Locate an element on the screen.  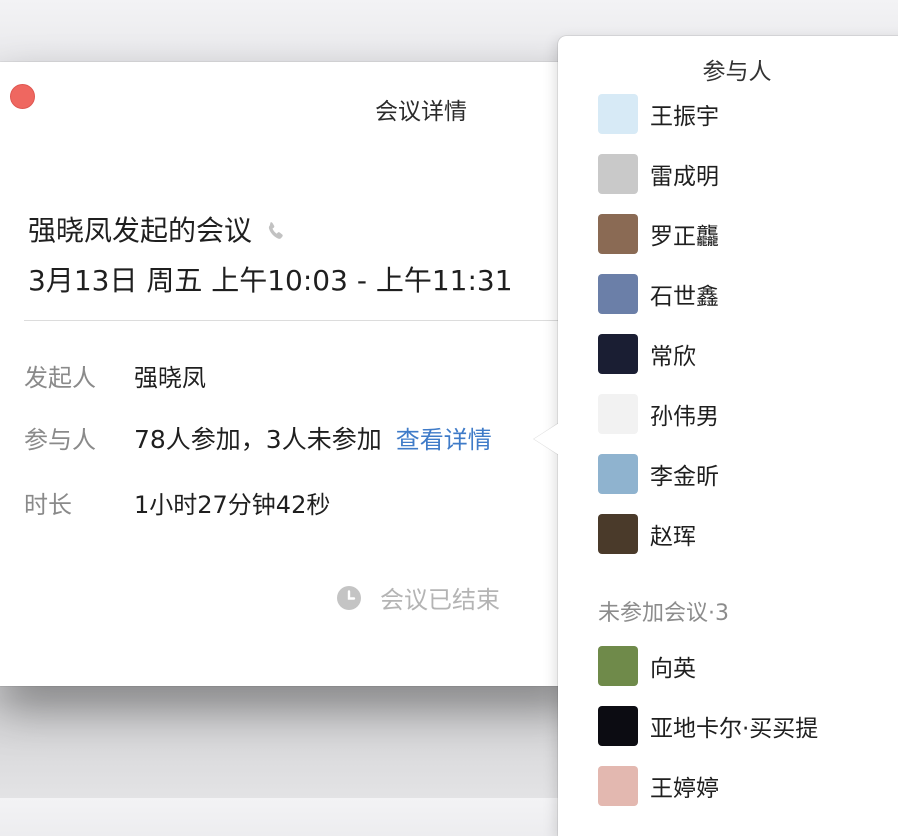
popover-arrow is located at coordinates (546, 439).